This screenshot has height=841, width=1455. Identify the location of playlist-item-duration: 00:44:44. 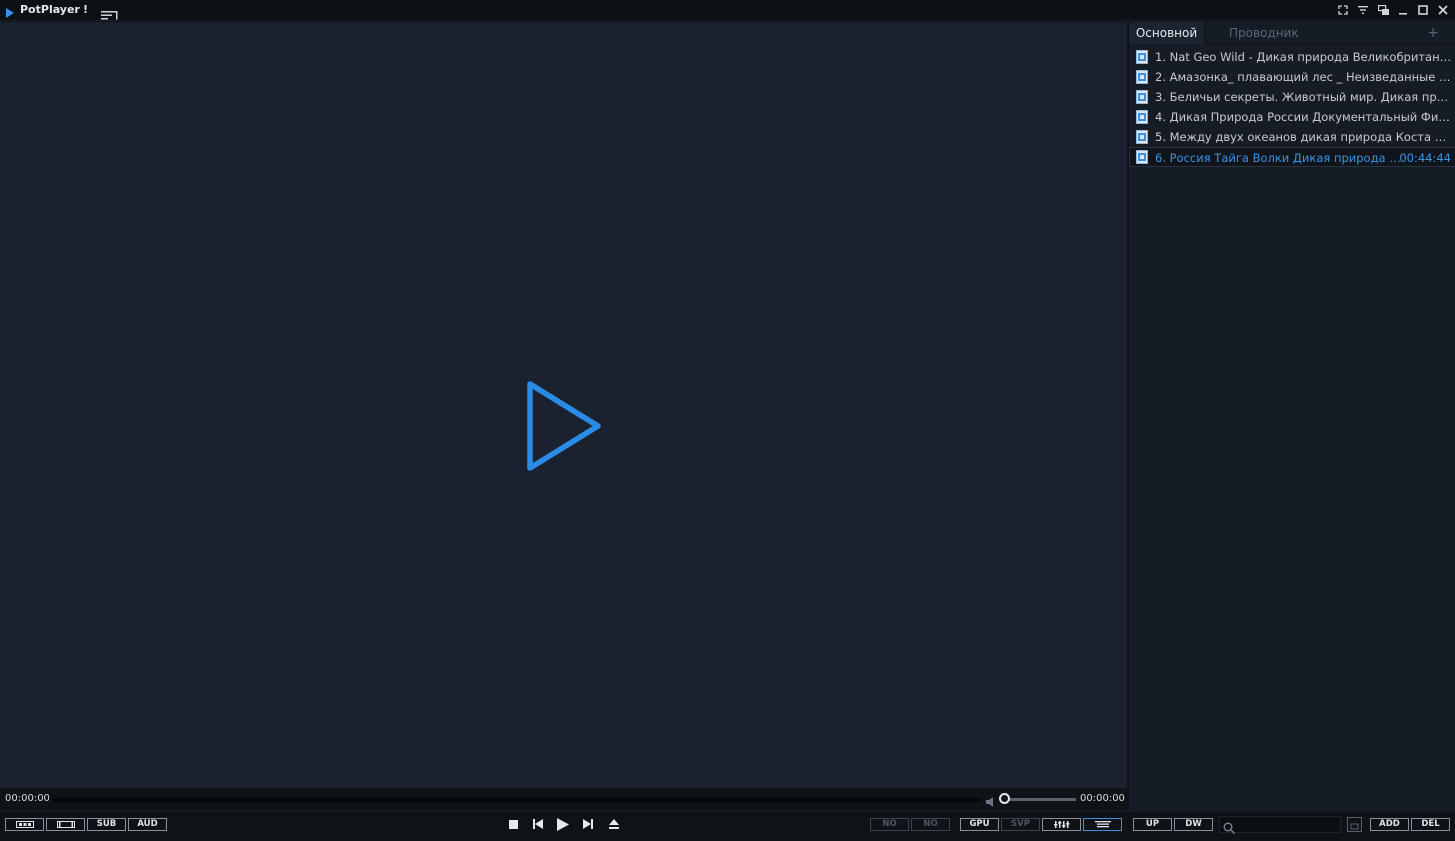
(1425, 158).